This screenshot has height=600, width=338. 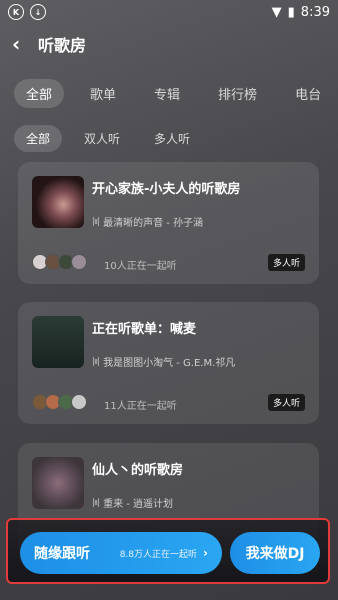 I want to click on category-tabs: 全部 歌单 专辑 排行榜 电台 听书, so click(x=169, y=87).